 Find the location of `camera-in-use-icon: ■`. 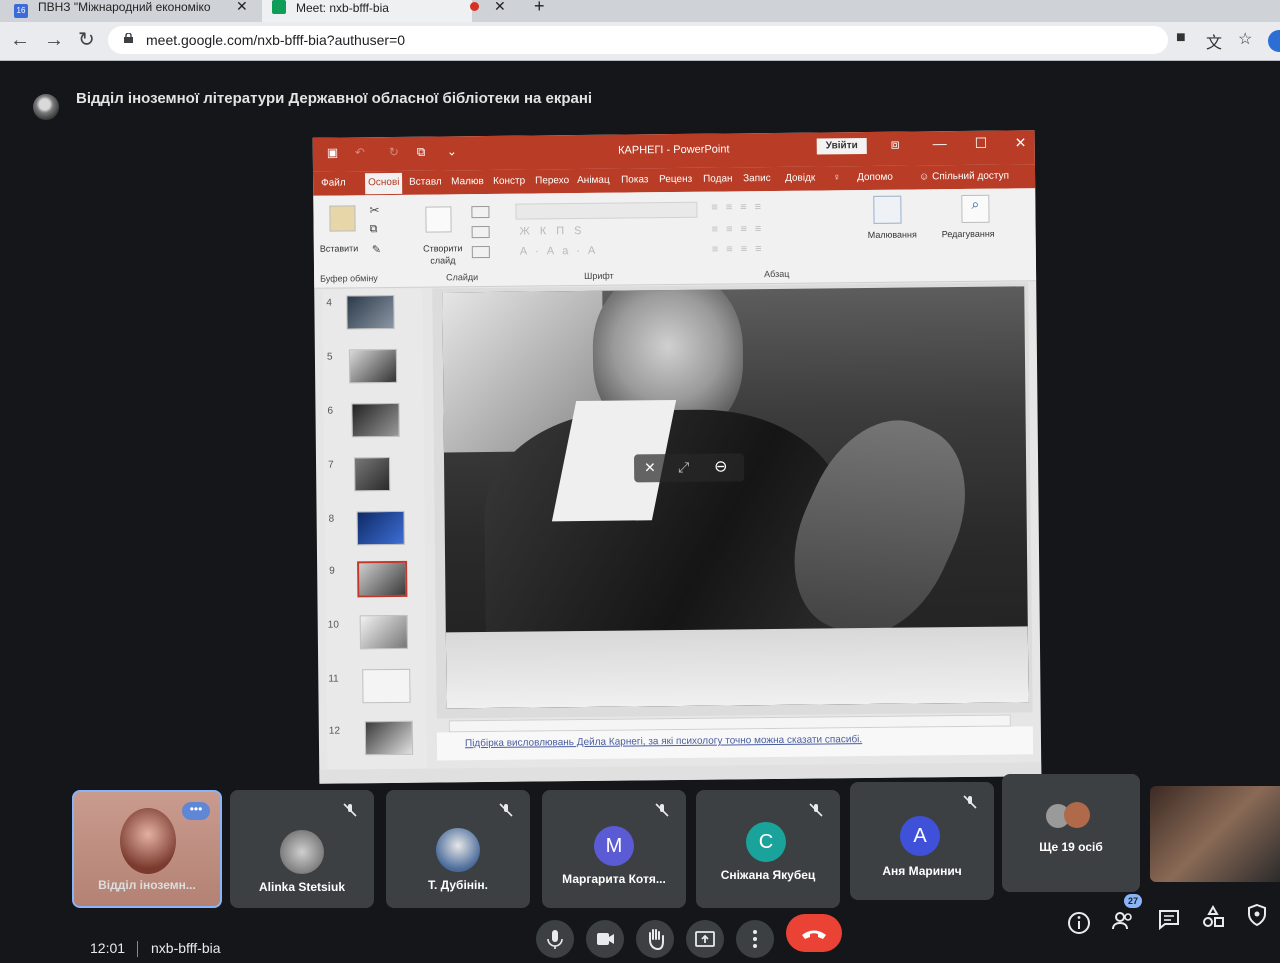

camera-in-use-icon: ■ is located at coordinates (1181, 38).